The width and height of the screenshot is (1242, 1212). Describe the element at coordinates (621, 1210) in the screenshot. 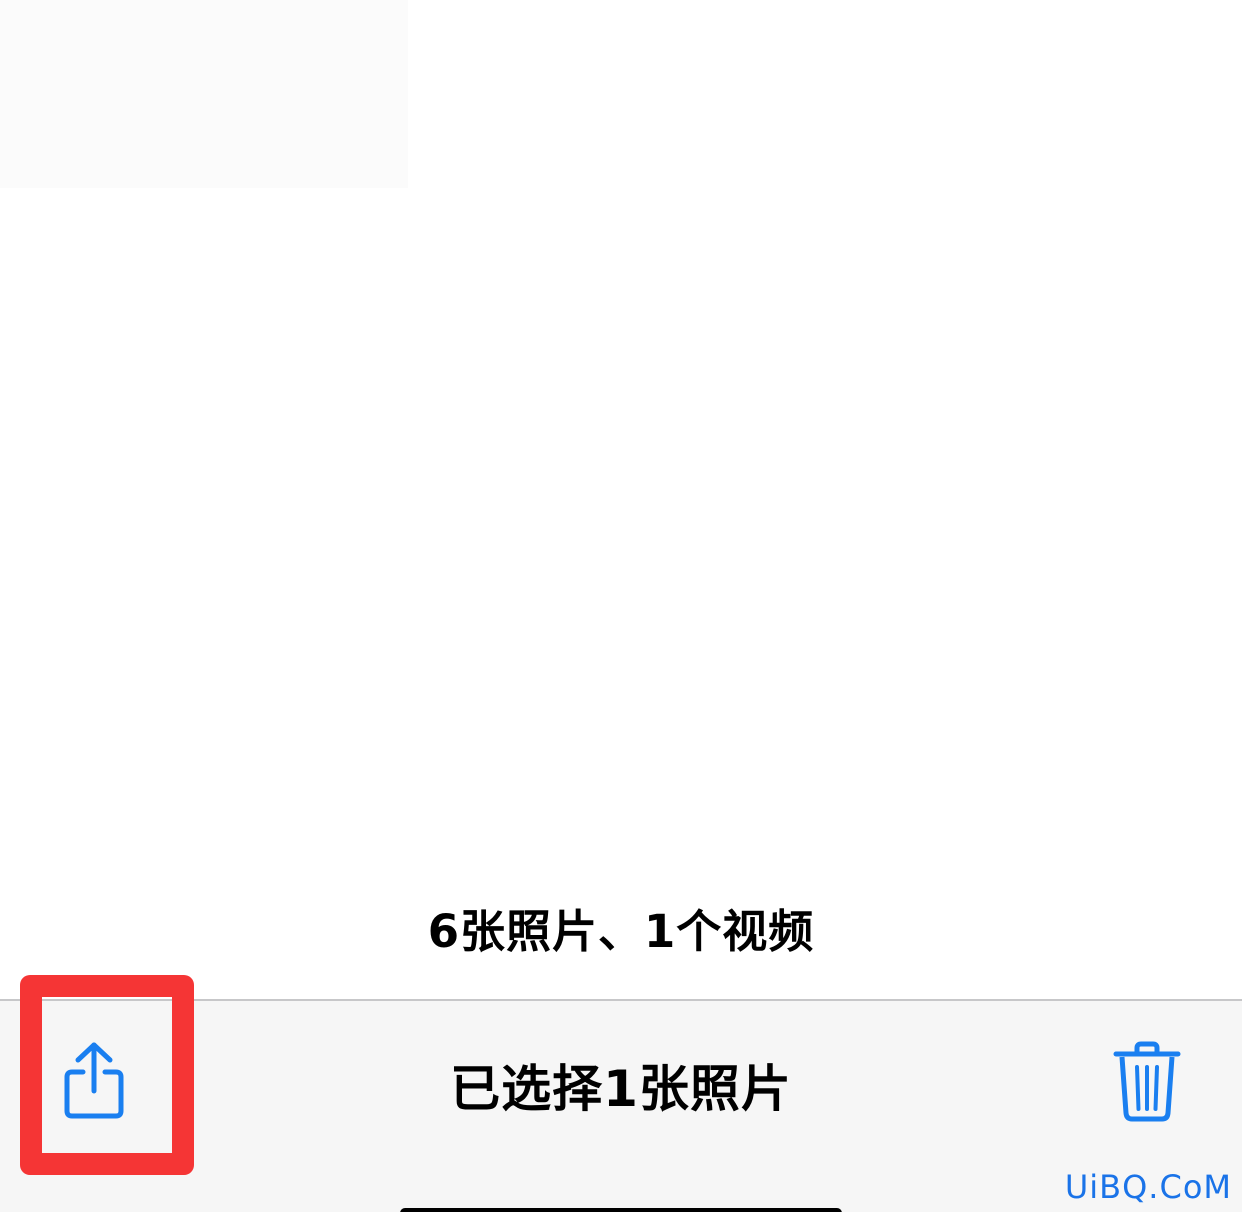

I see `home-indicator` at that location.